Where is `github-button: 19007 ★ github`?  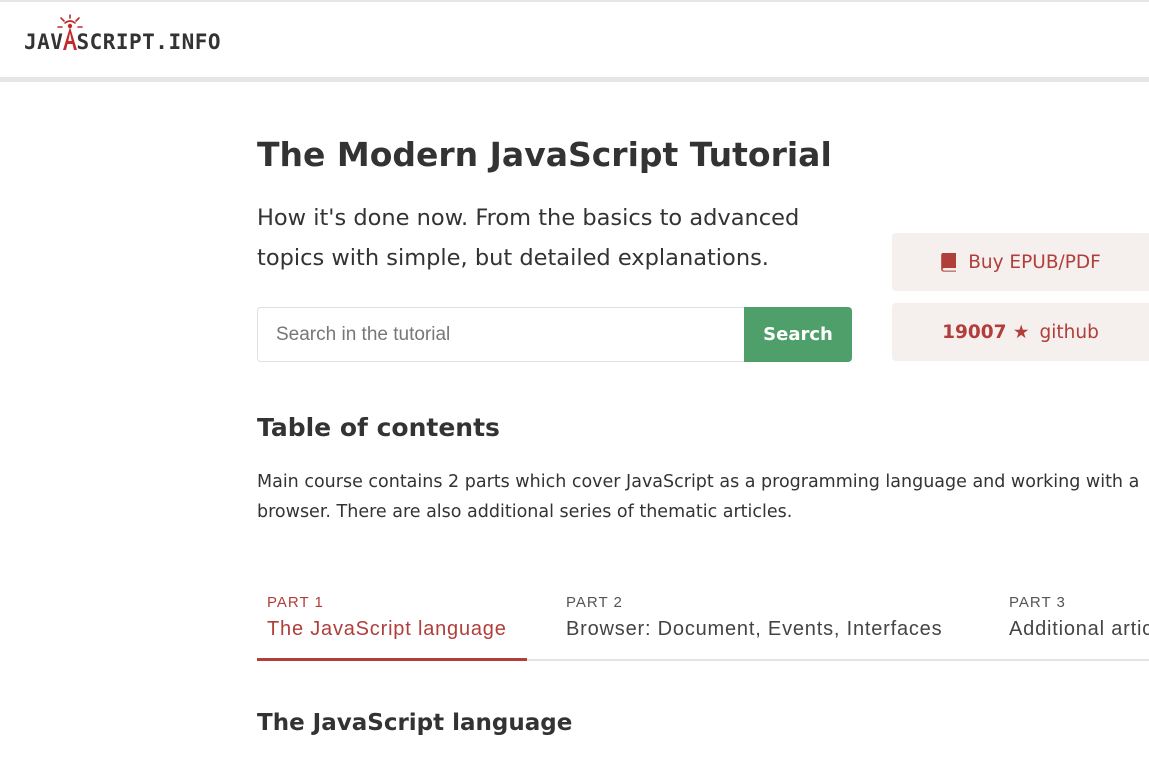 github-button: 19007 ★ github is located at coordinates (1020, 332).